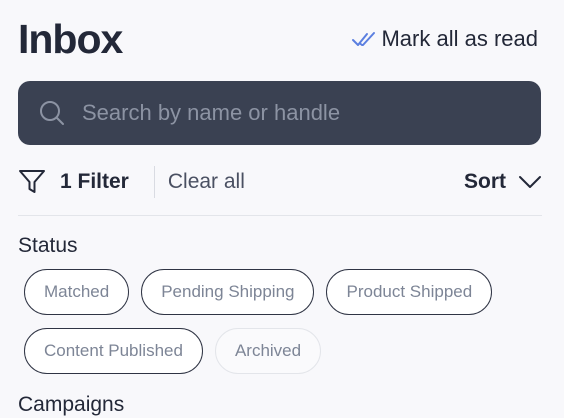  Describe the element at coordinates (280, 182) in the screenshot. I see `filter-toolbar: 1 Filter Clear all Sort` at that location.